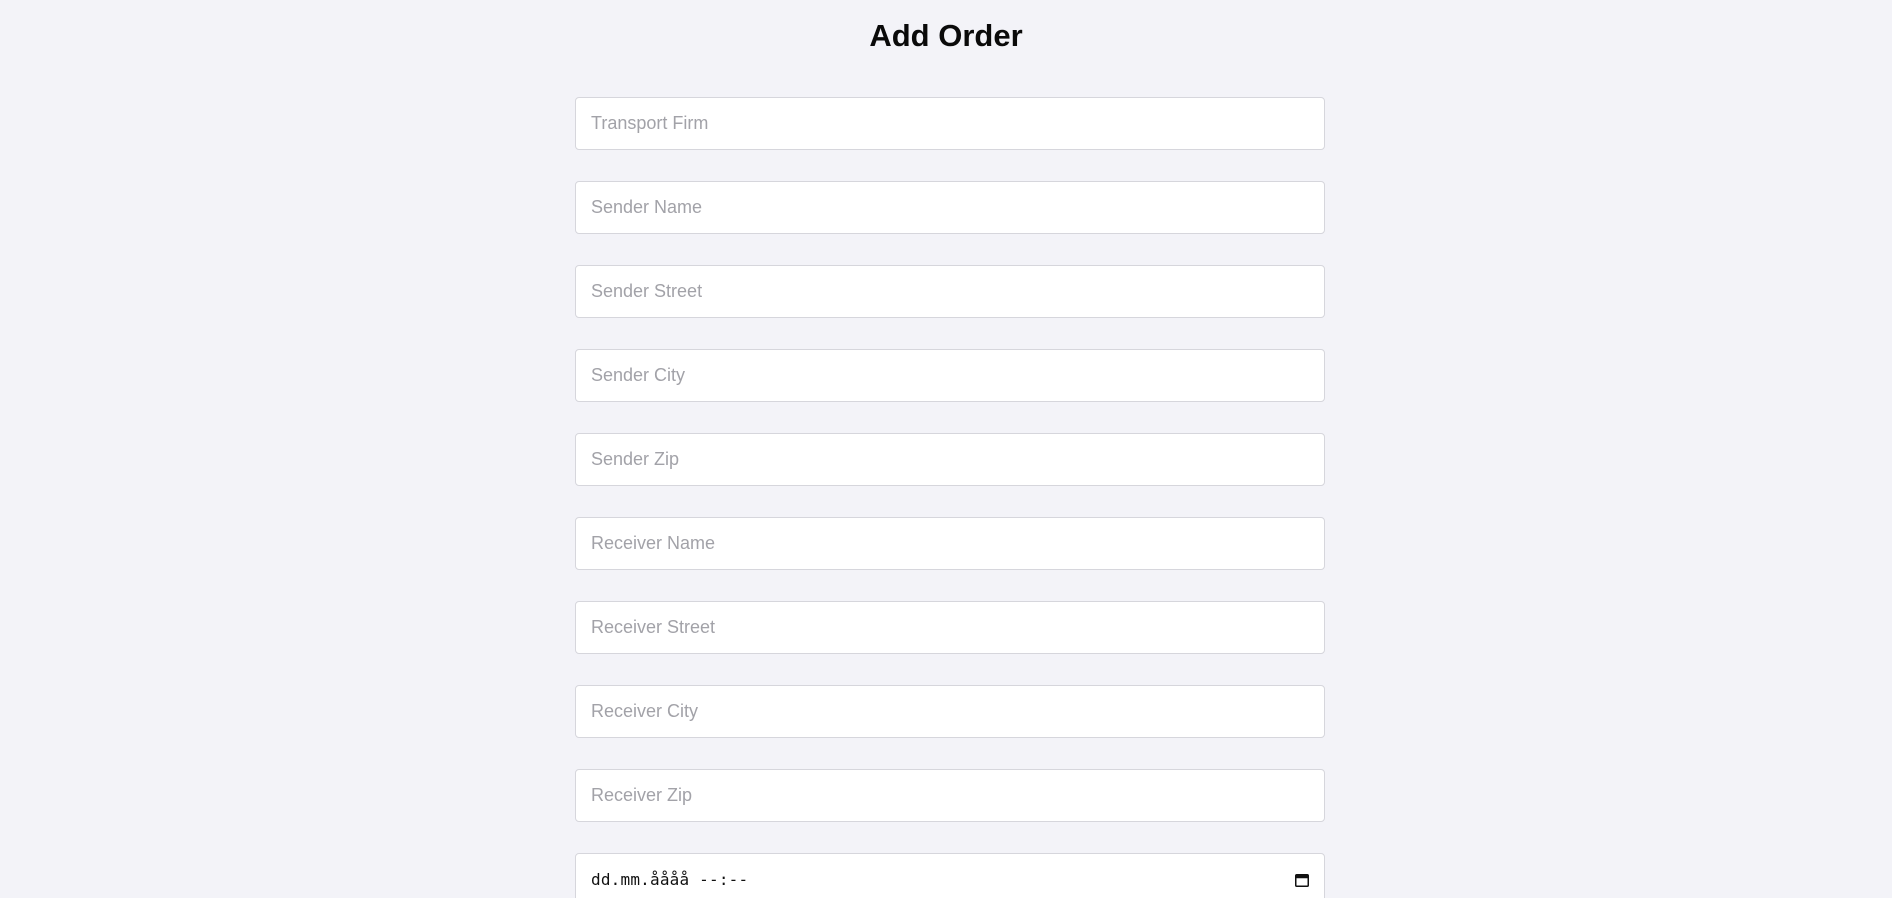  What do you see at coordinates (950, 123) in the screenshot?
I see `transport-firm-input` at bounding box center [950, 123].